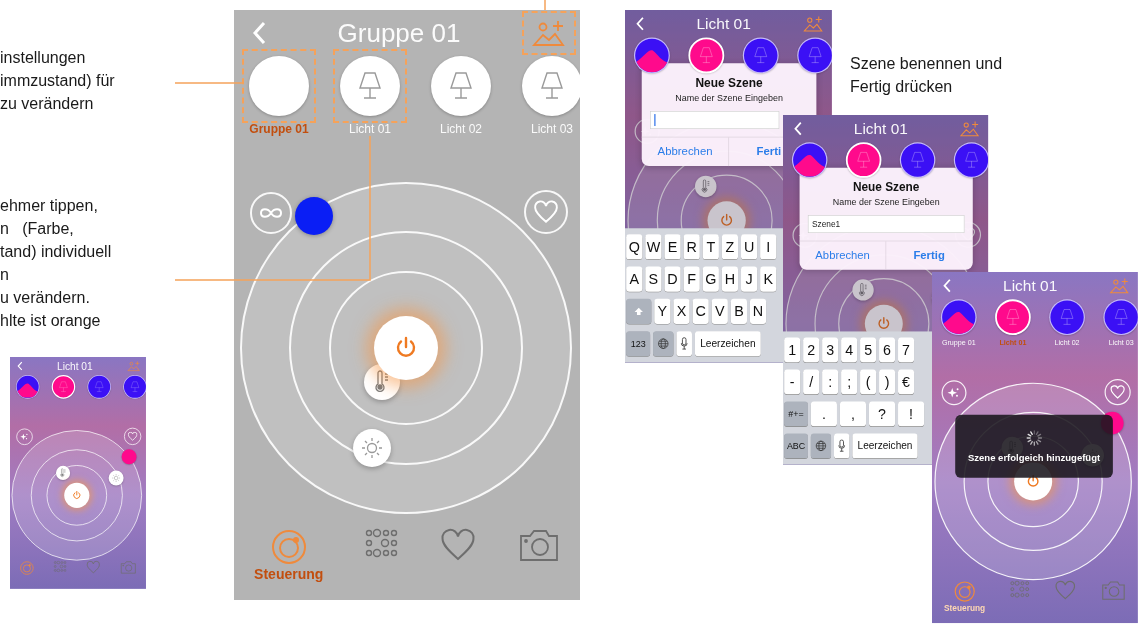  Describe the element at coordinates (461, 86) in the screenshot. I see `lamp-icon` at that location.